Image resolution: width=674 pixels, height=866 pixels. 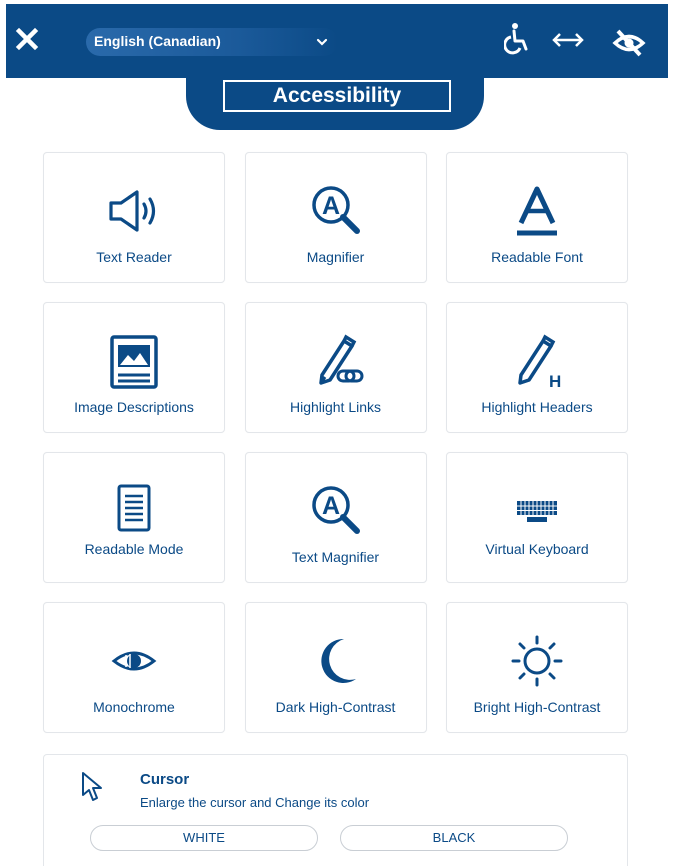 I want to click on hide-widget-button, so click(x=629, y=45).